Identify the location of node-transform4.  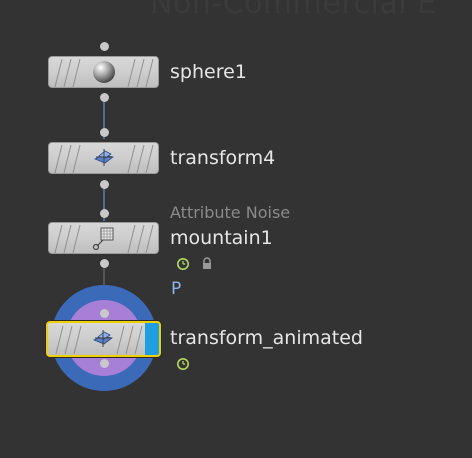
(103, 158).